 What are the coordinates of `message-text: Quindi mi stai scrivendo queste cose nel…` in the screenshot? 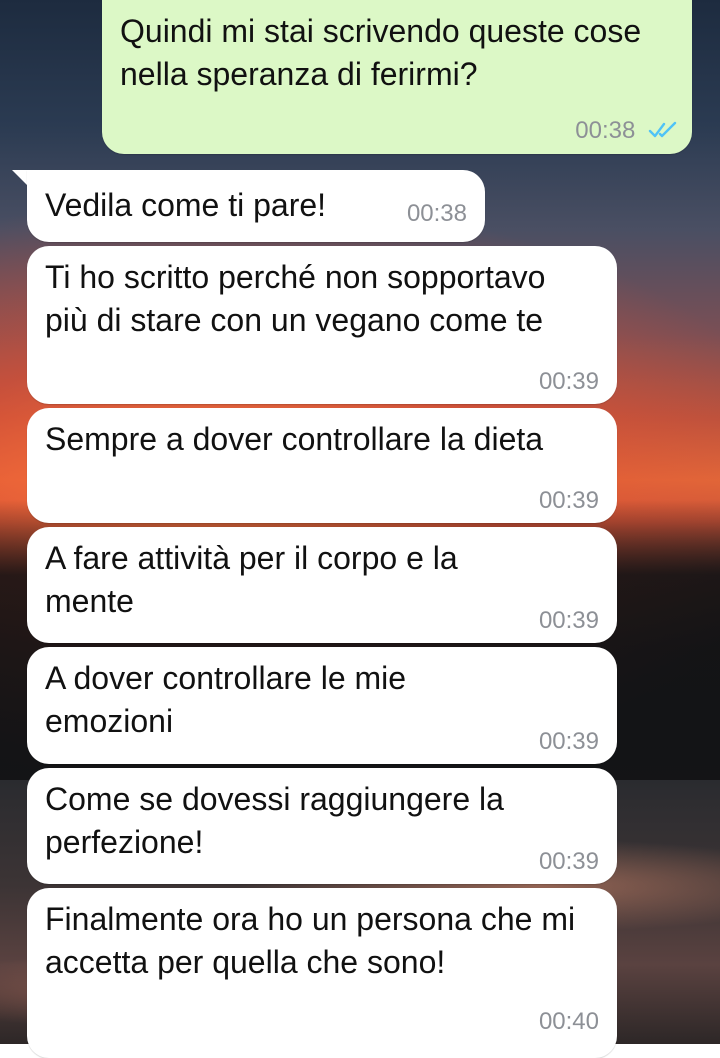 It's located at (381, 52).